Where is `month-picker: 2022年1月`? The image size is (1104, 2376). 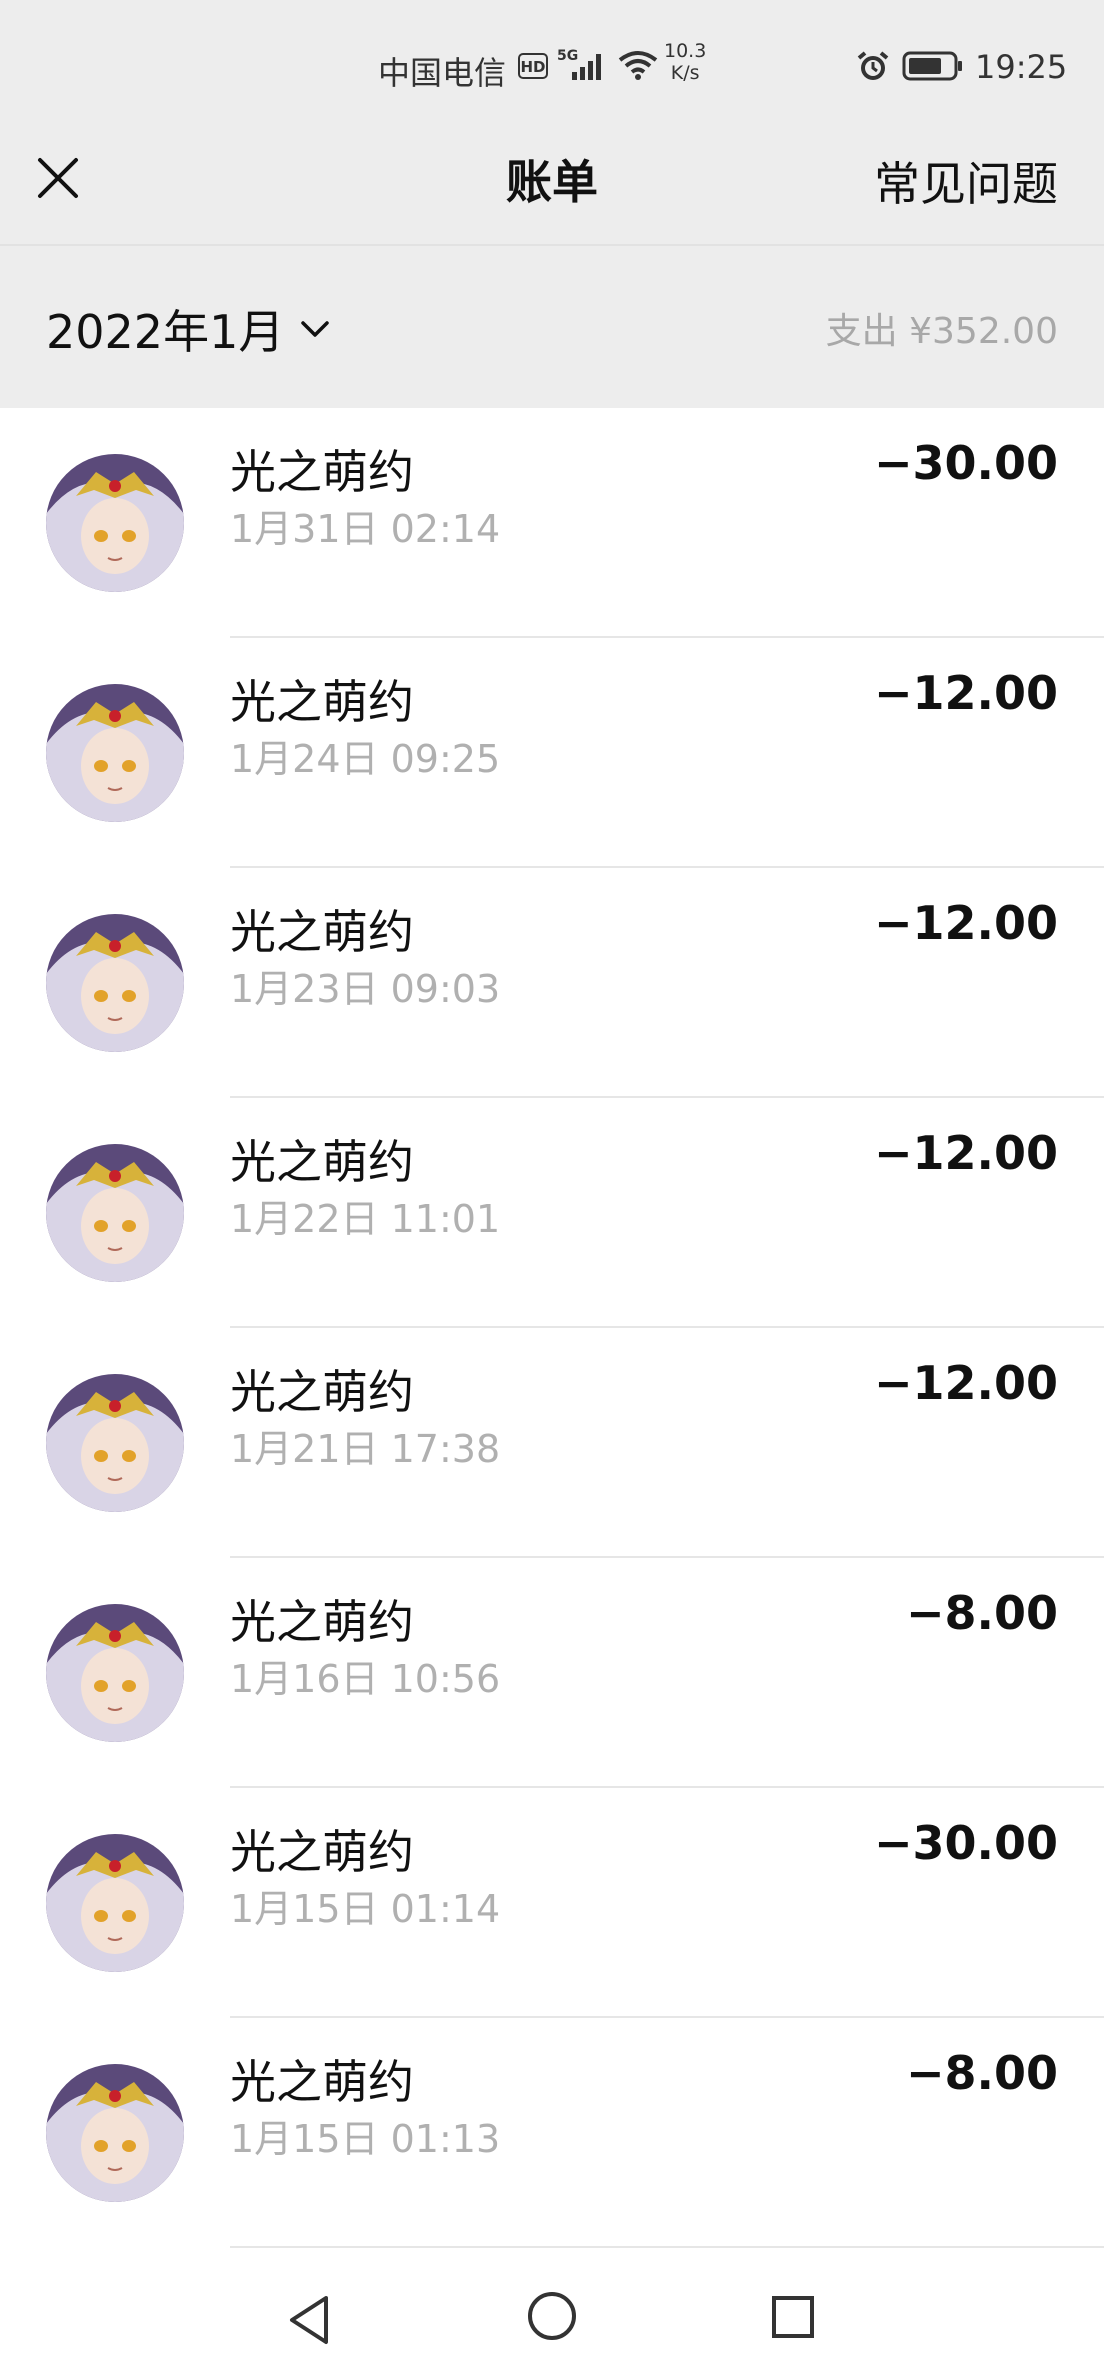
month-picker: 2022年1月 is located at coordinates (188, 329).